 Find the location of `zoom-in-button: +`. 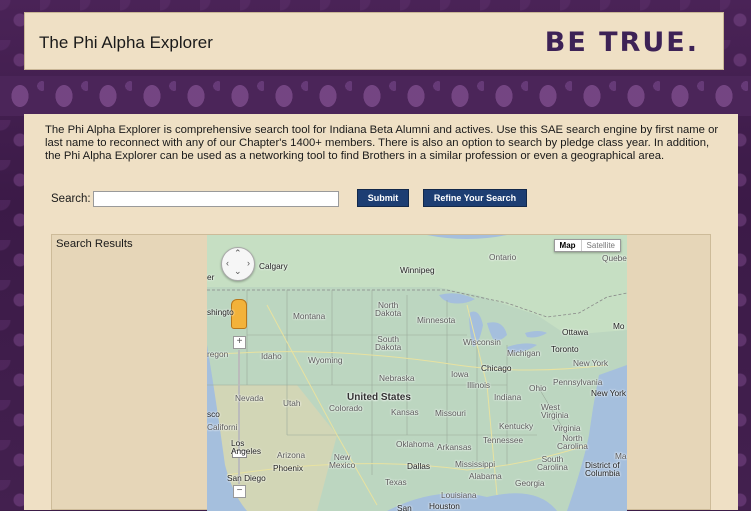

zoom-in-button: + is located at coordinates (239, 342).